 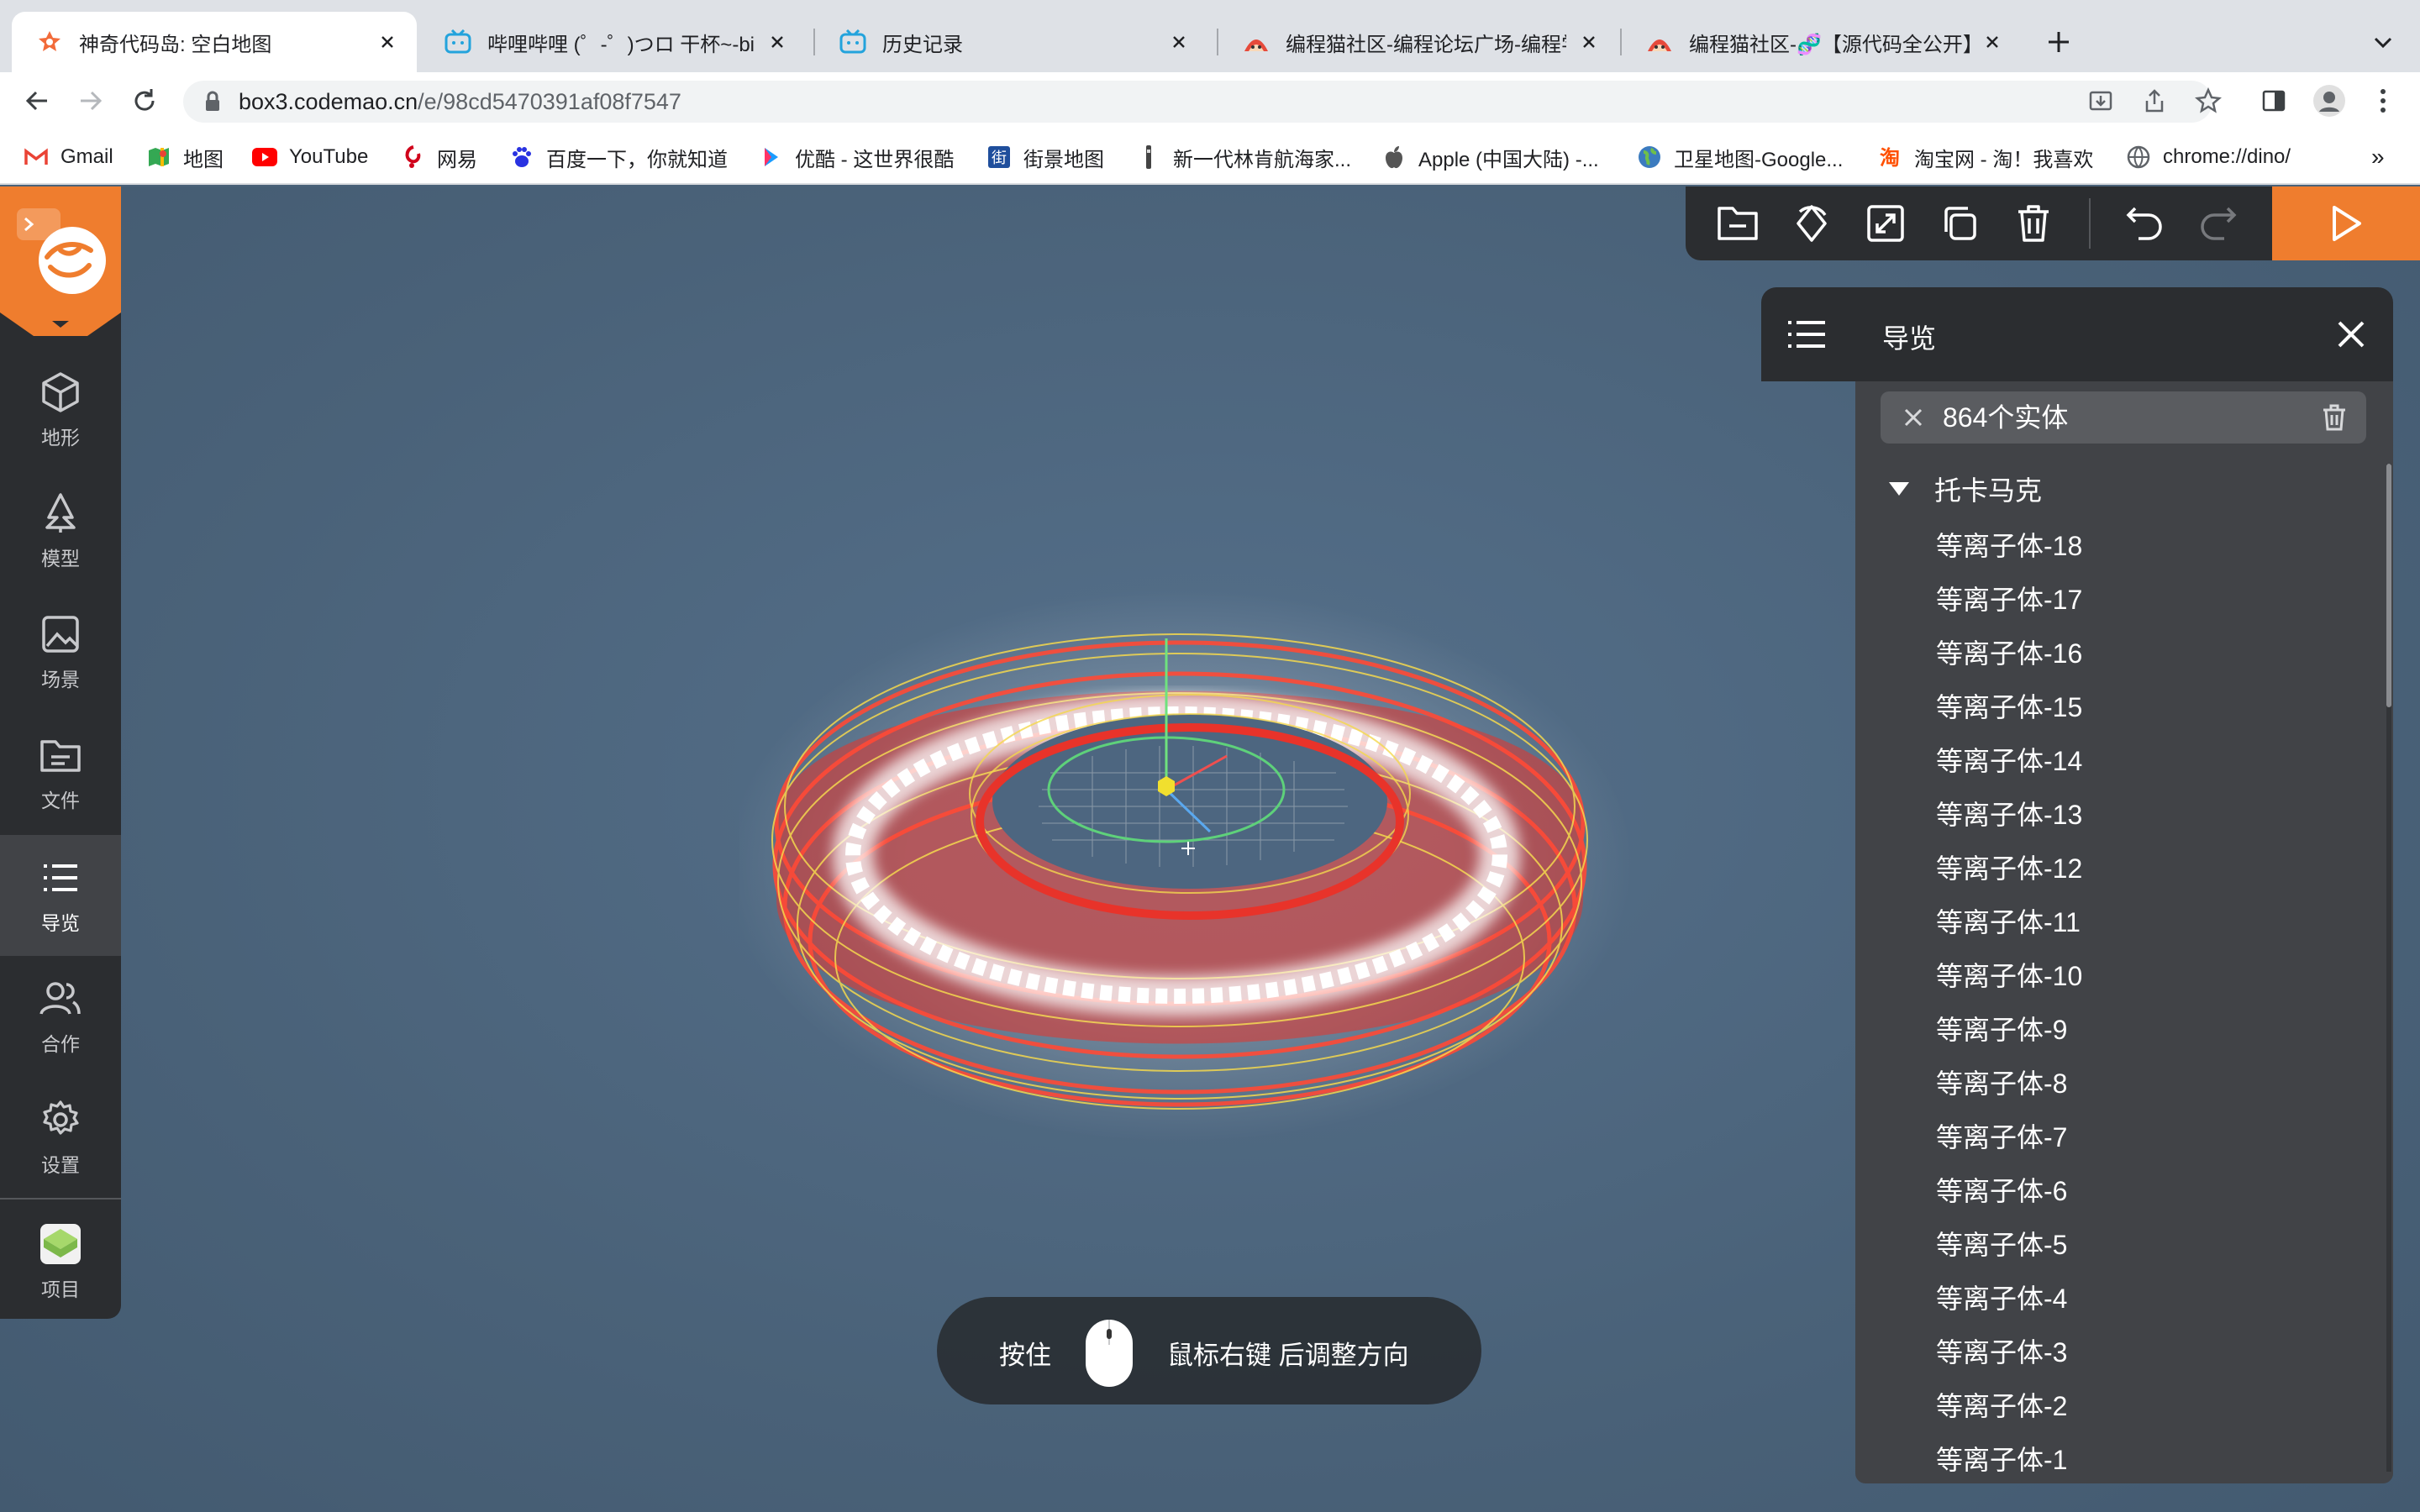 I want to click on sidebar-item-model: 模型, so click(x=60, y=530).